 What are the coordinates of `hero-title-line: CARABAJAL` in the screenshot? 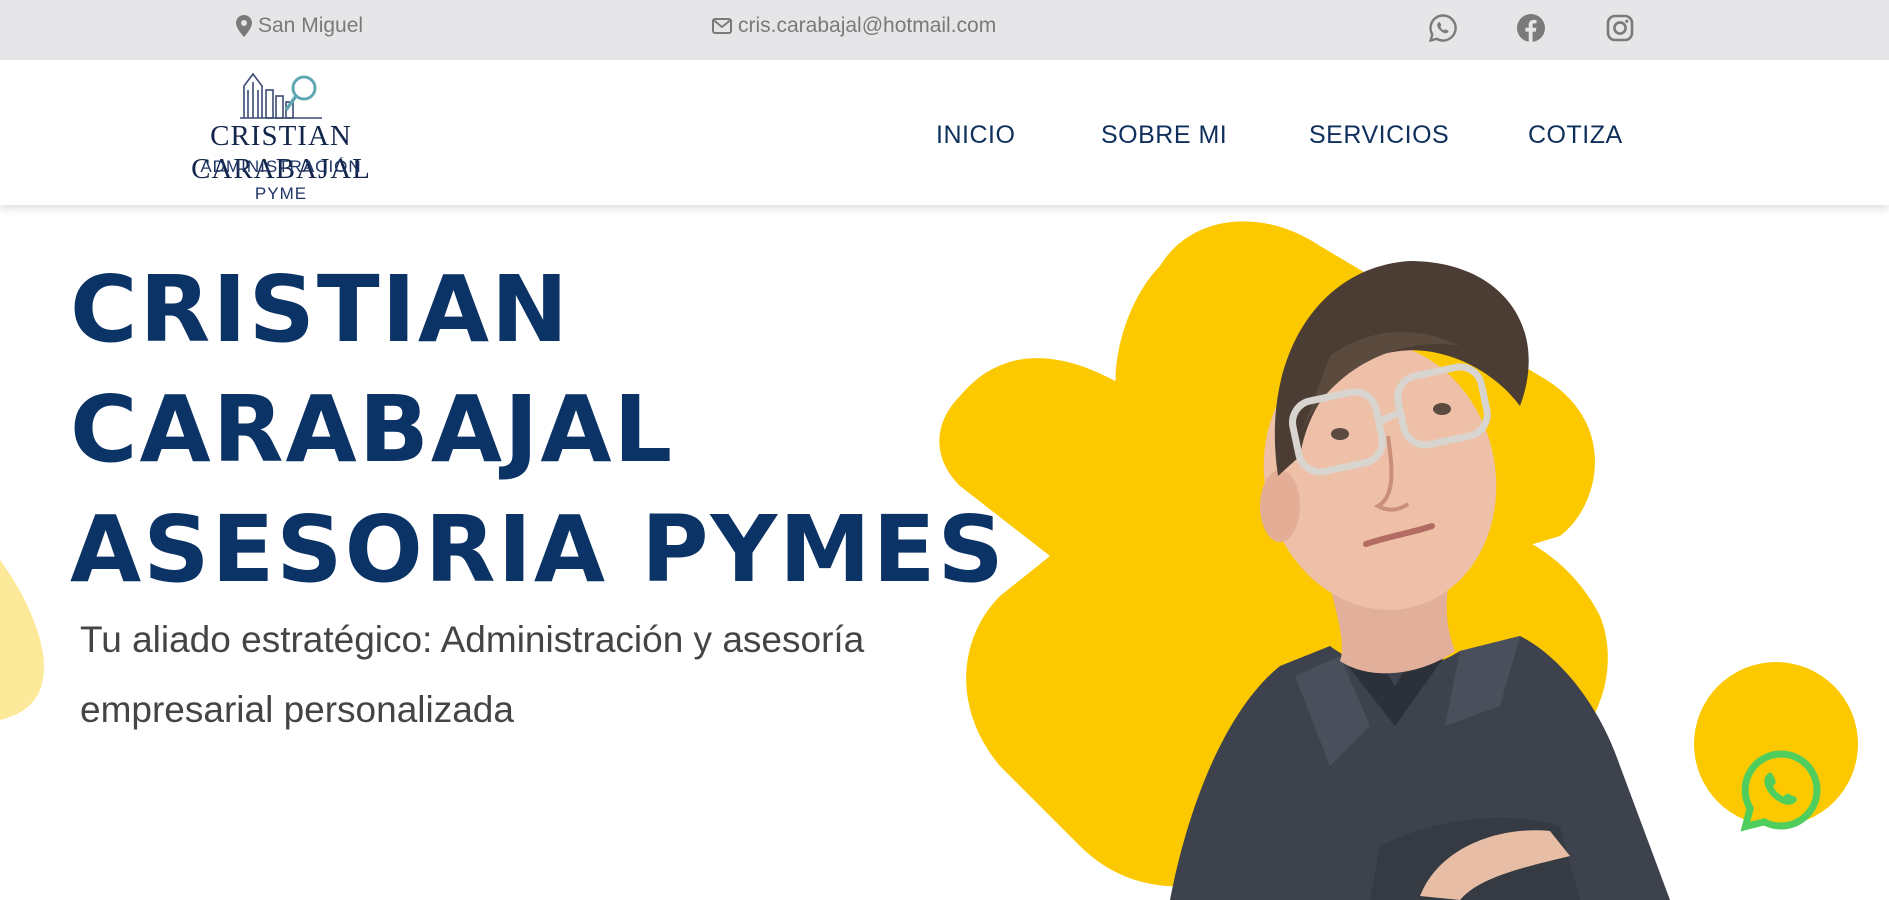 It's located at (372, 429).